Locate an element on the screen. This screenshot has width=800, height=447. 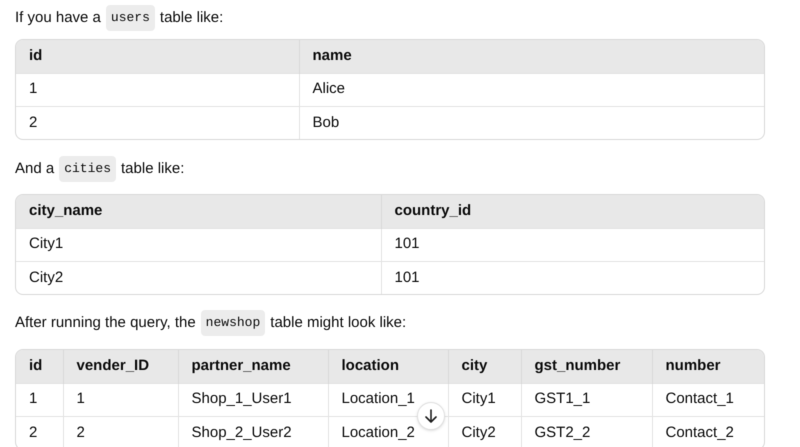
table-cell: GST2_2 is located at coordinates (586, 431).